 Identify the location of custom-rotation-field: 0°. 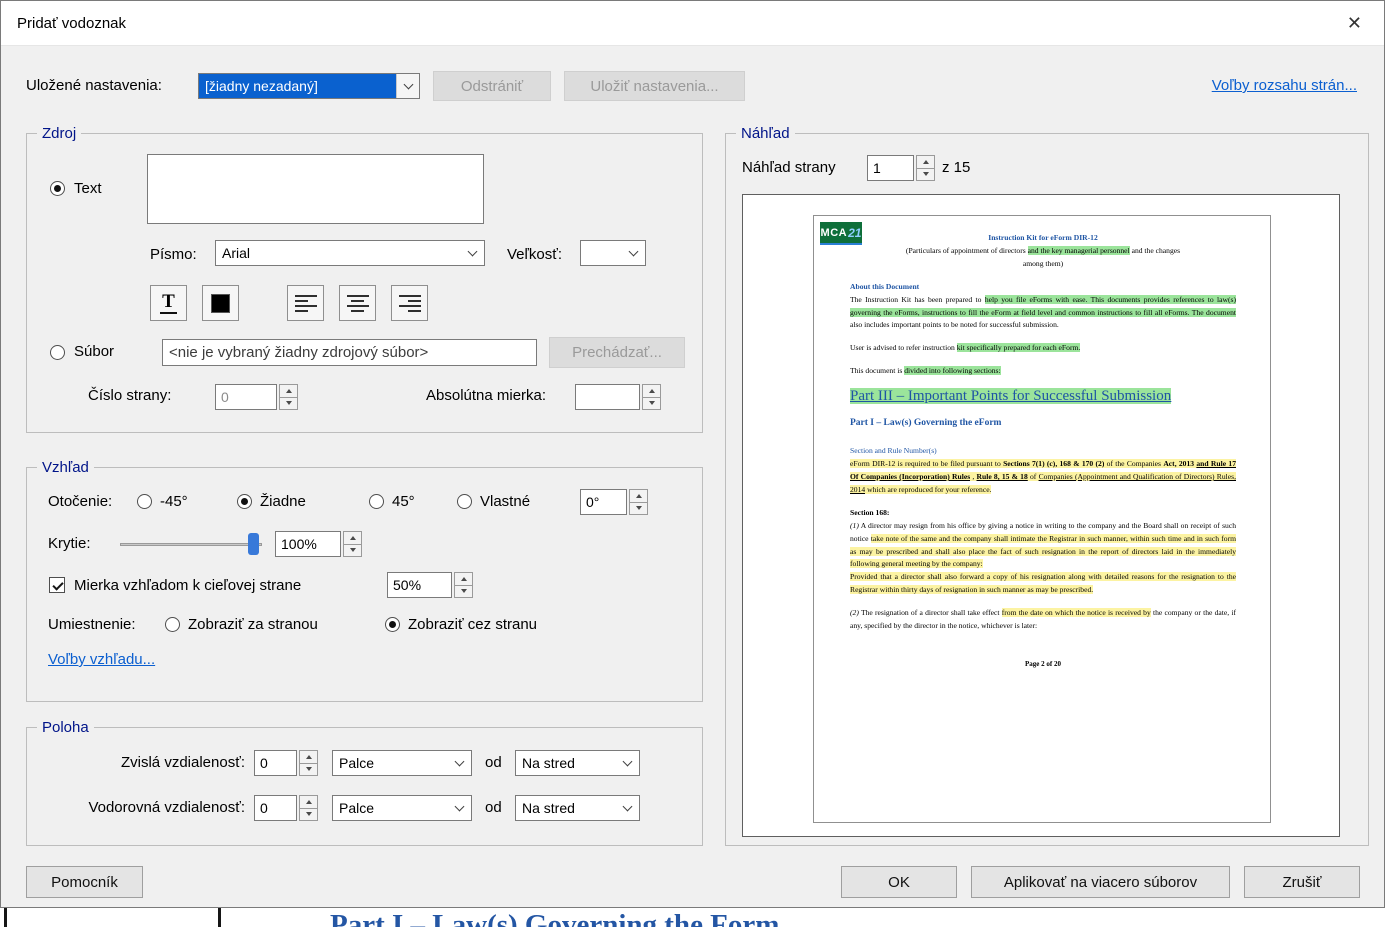
(603, 502).